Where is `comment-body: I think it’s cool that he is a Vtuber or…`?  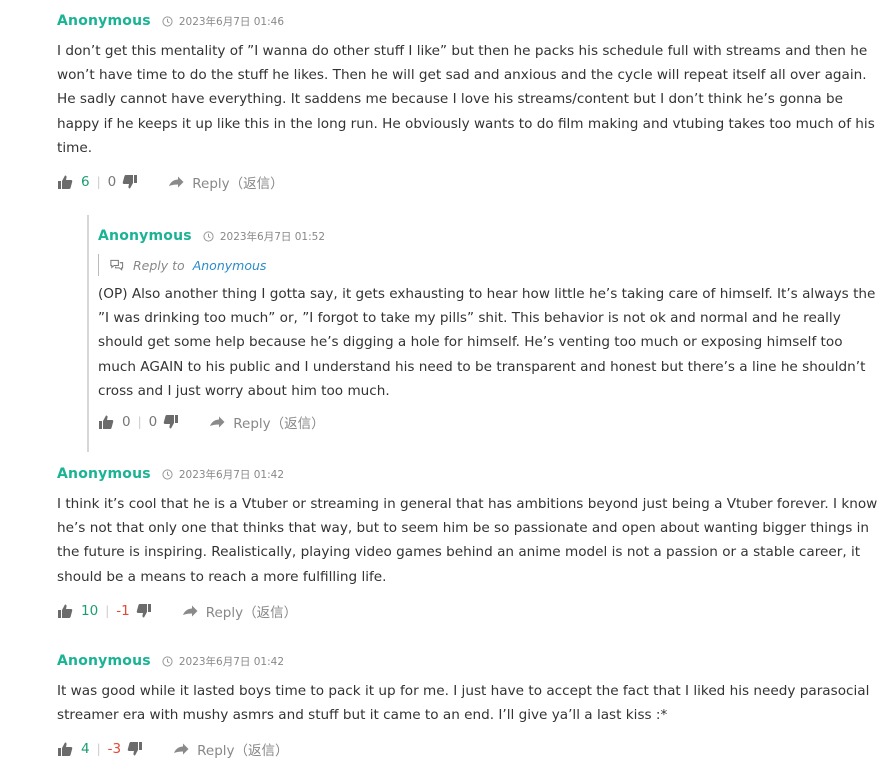 comment-body: I think it’s cool that he is a Vtuber or… is located at coordinates (467, 540).